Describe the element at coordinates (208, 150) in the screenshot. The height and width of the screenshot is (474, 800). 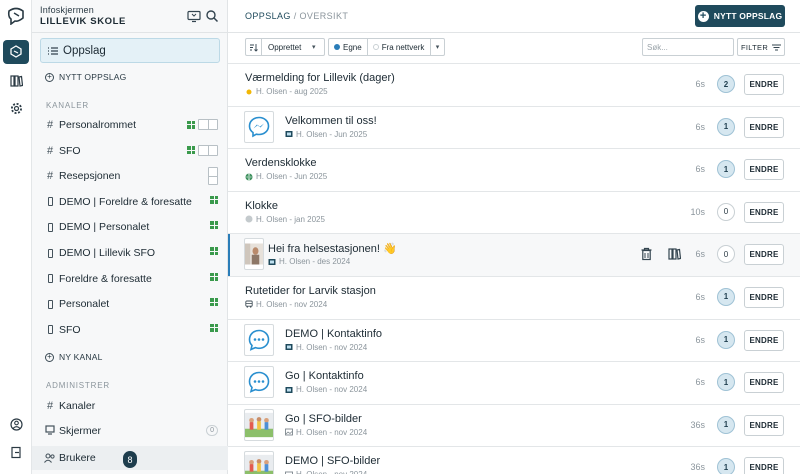
I see `screen-orientation-icon` at that location.